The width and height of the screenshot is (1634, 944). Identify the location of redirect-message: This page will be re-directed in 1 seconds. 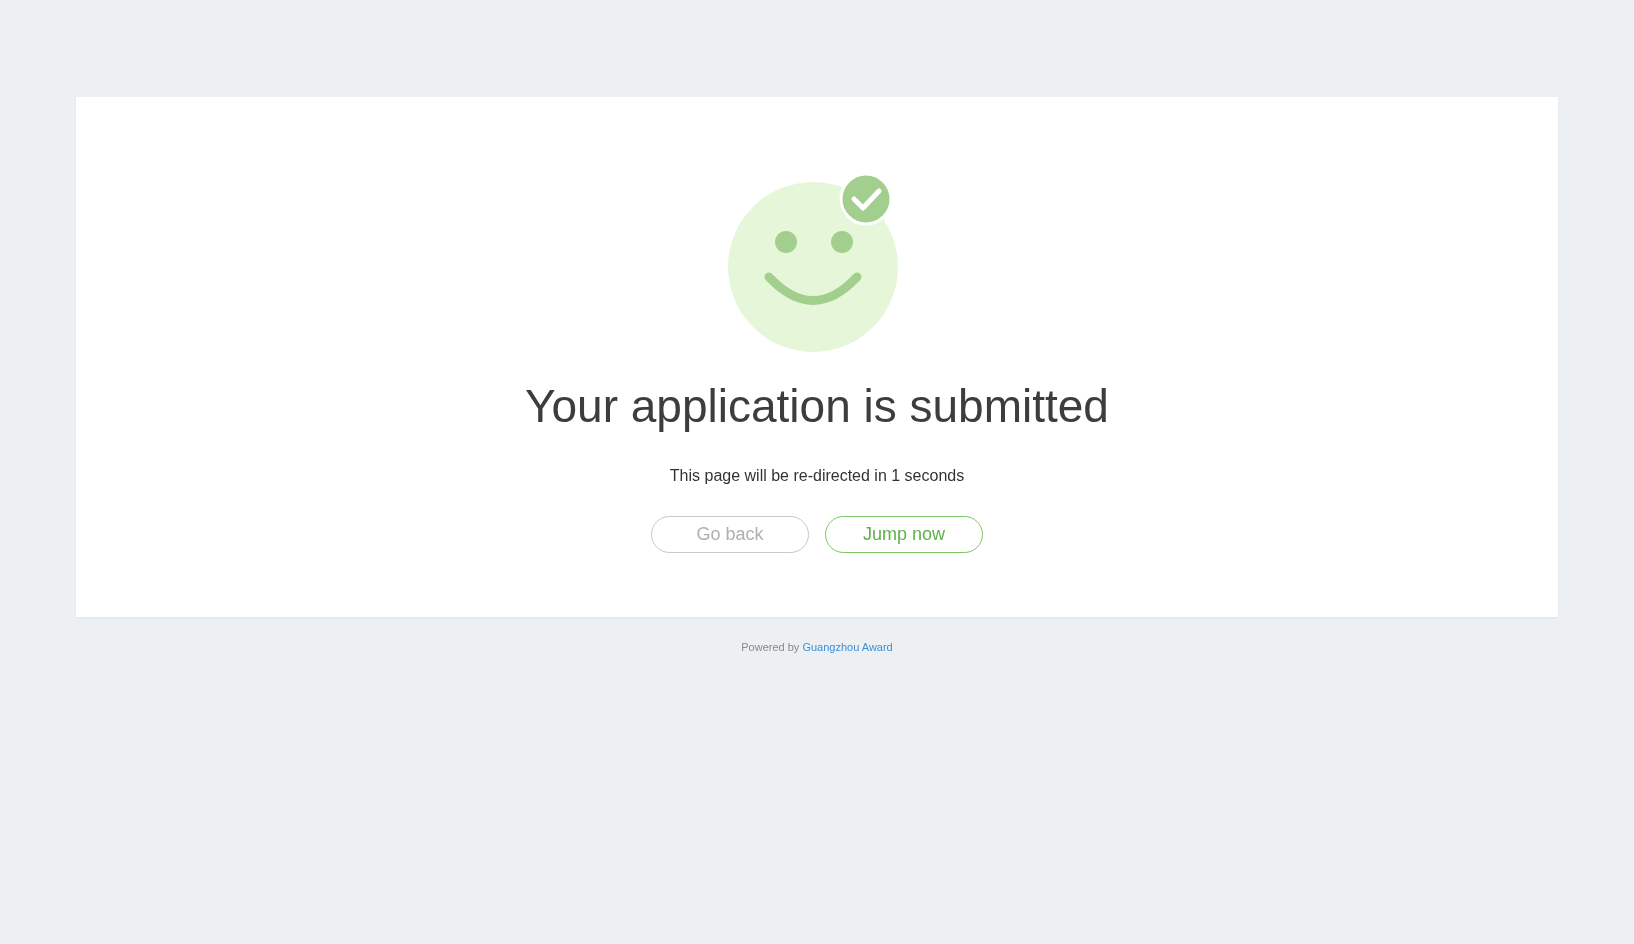
(817, 476).